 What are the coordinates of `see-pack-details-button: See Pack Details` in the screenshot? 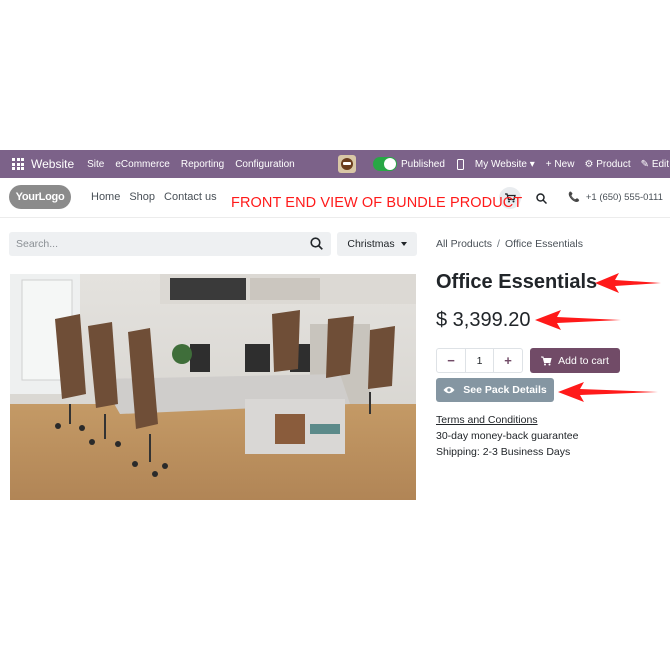 It's located at (495, 390).